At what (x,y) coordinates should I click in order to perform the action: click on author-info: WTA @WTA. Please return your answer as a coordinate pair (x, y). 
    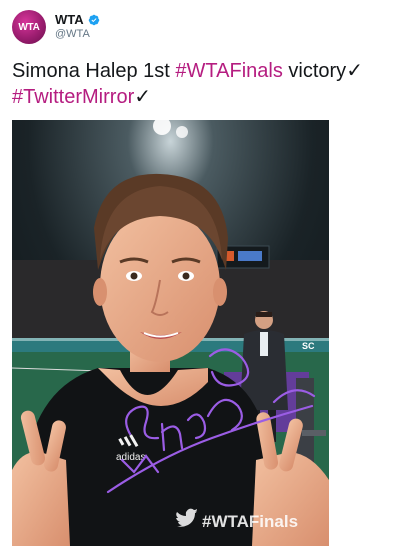
    Looking at the image, I should click on (77, 27).